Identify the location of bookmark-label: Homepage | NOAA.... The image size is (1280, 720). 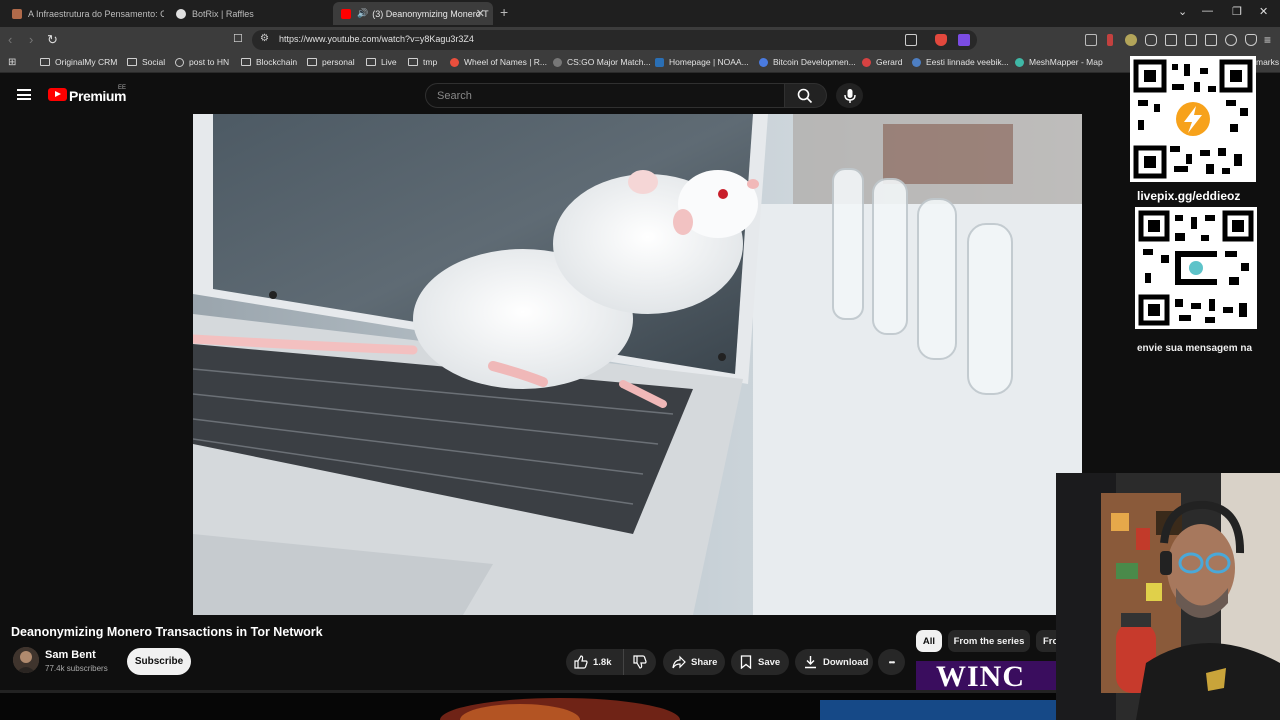
(709, 62).